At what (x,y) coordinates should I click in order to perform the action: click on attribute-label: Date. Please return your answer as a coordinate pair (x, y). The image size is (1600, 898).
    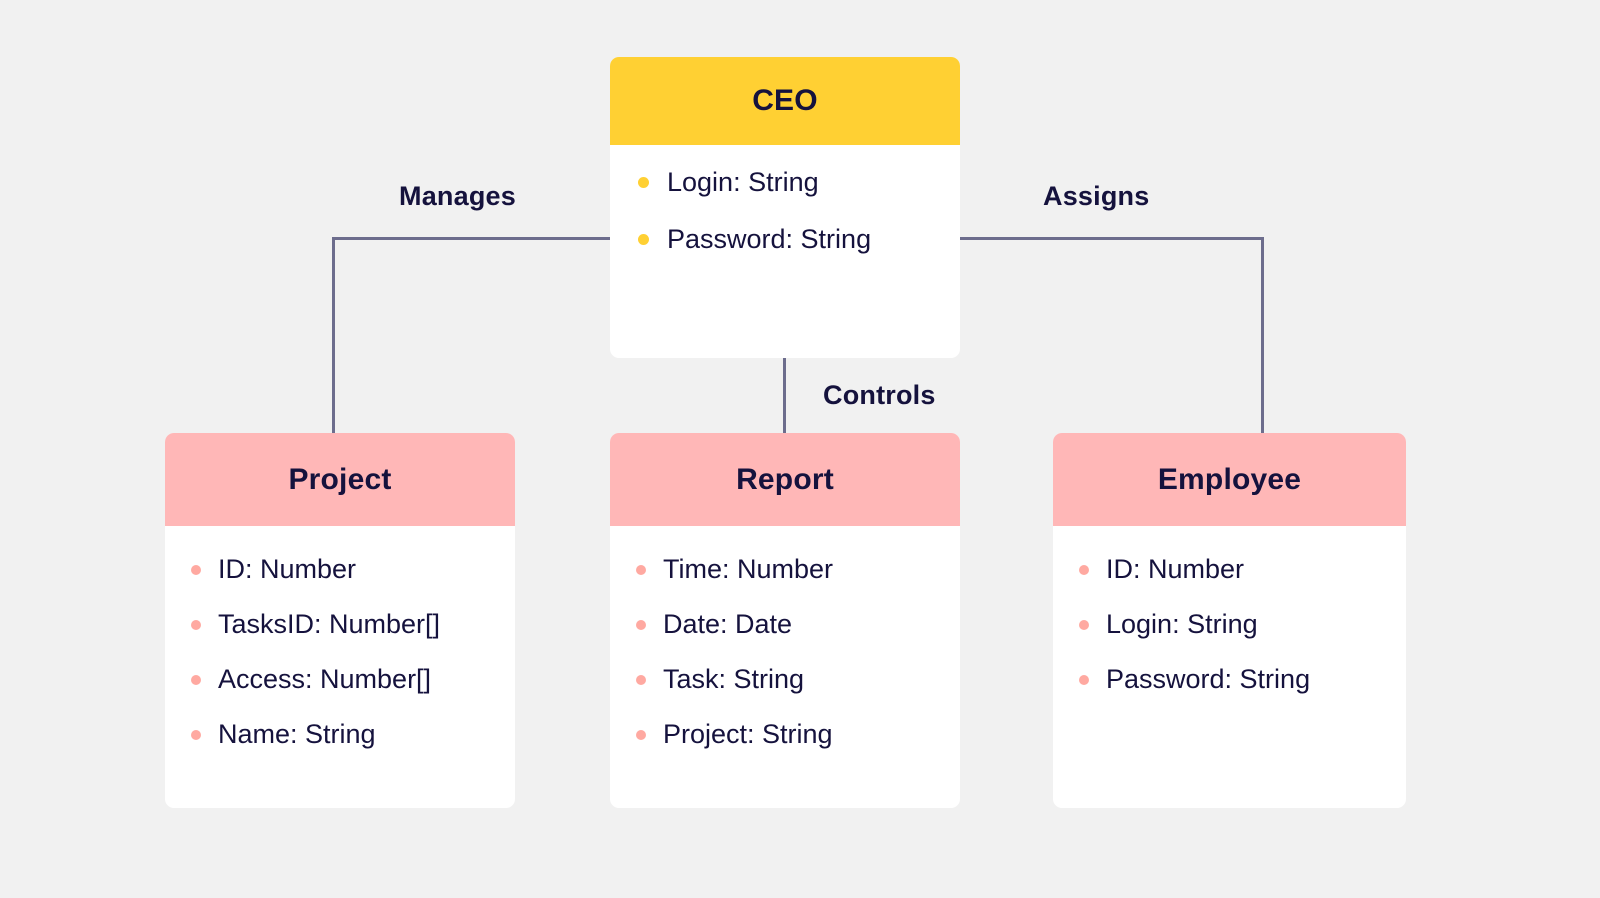
    Looking at the image, I should click on (728, 624).